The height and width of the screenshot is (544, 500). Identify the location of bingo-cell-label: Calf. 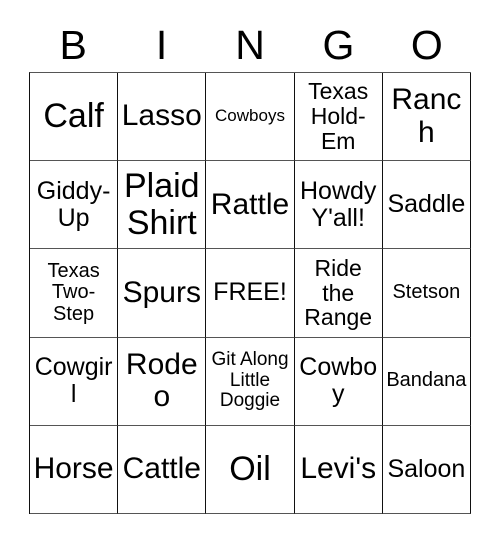
(73, 116).